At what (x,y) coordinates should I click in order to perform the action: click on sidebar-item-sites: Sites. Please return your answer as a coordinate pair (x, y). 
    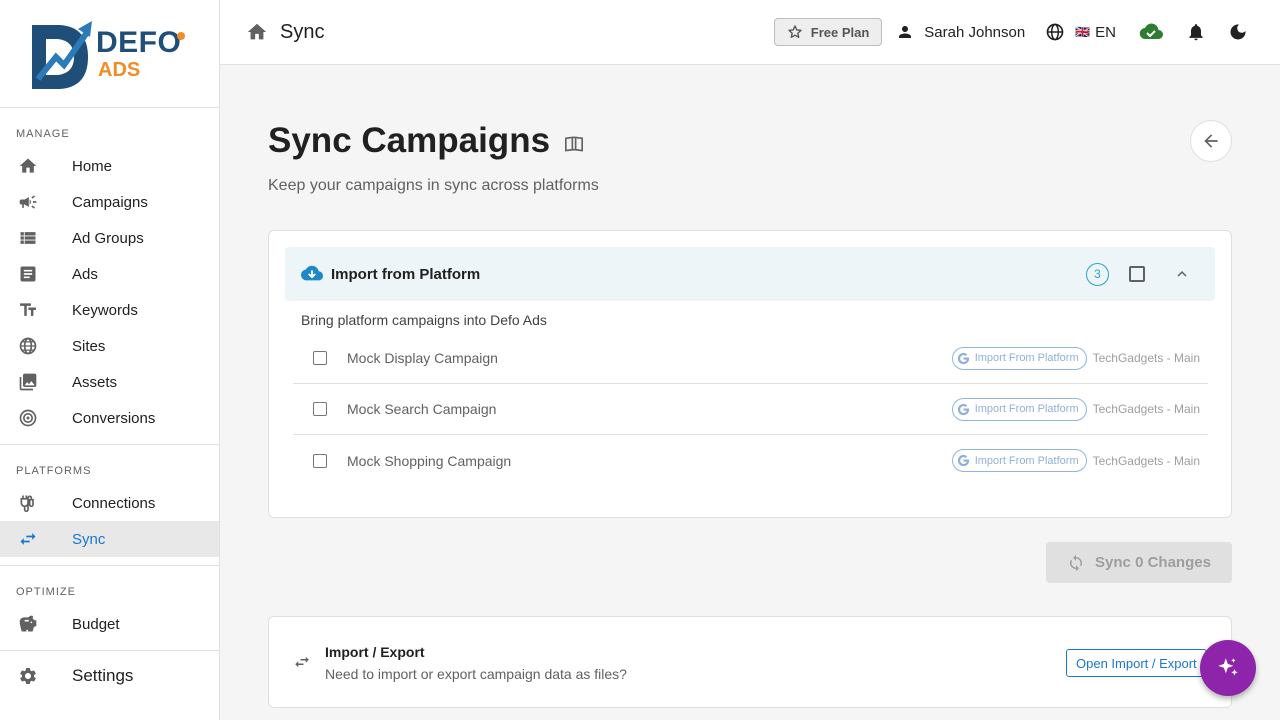
    Looking at the image, I should click on (109, 346).